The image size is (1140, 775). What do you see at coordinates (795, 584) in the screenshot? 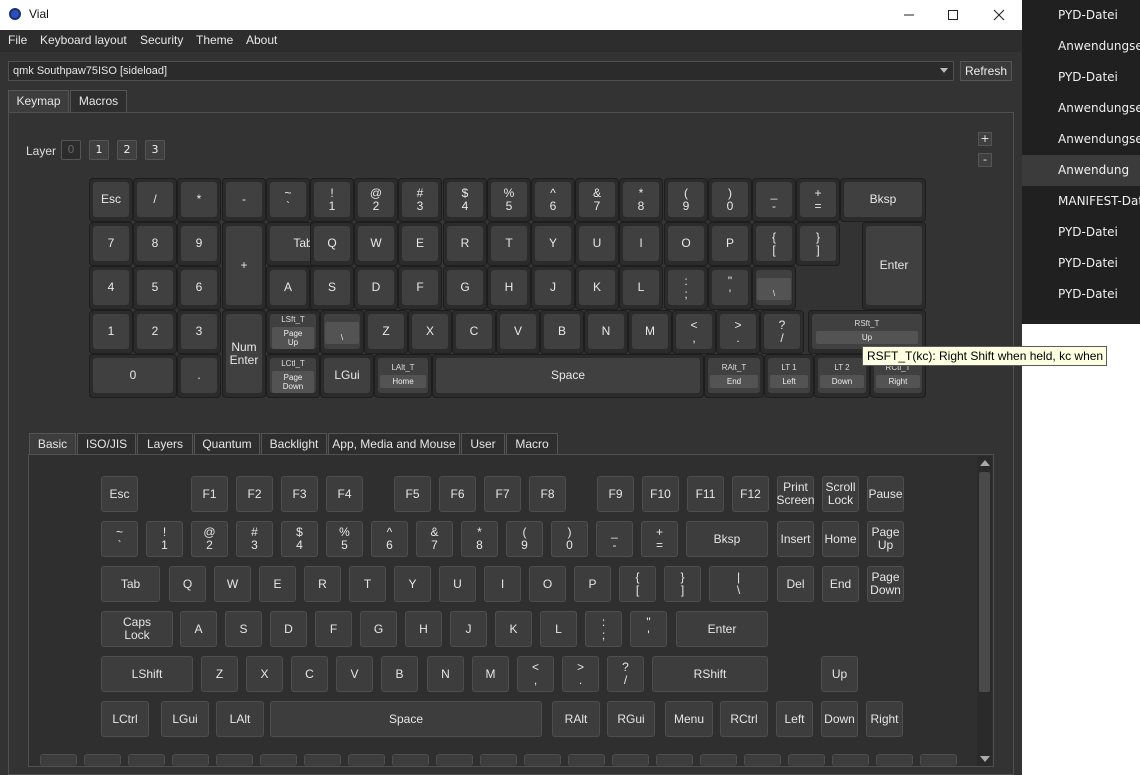
I see `keycode-button: Del` at bounding box center [795, 584].